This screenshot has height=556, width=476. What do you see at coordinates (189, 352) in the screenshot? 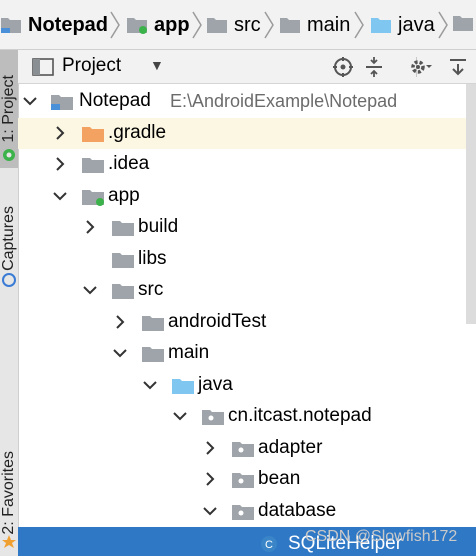
I see `tree-row-label: main` at bounding box center [189, 352].